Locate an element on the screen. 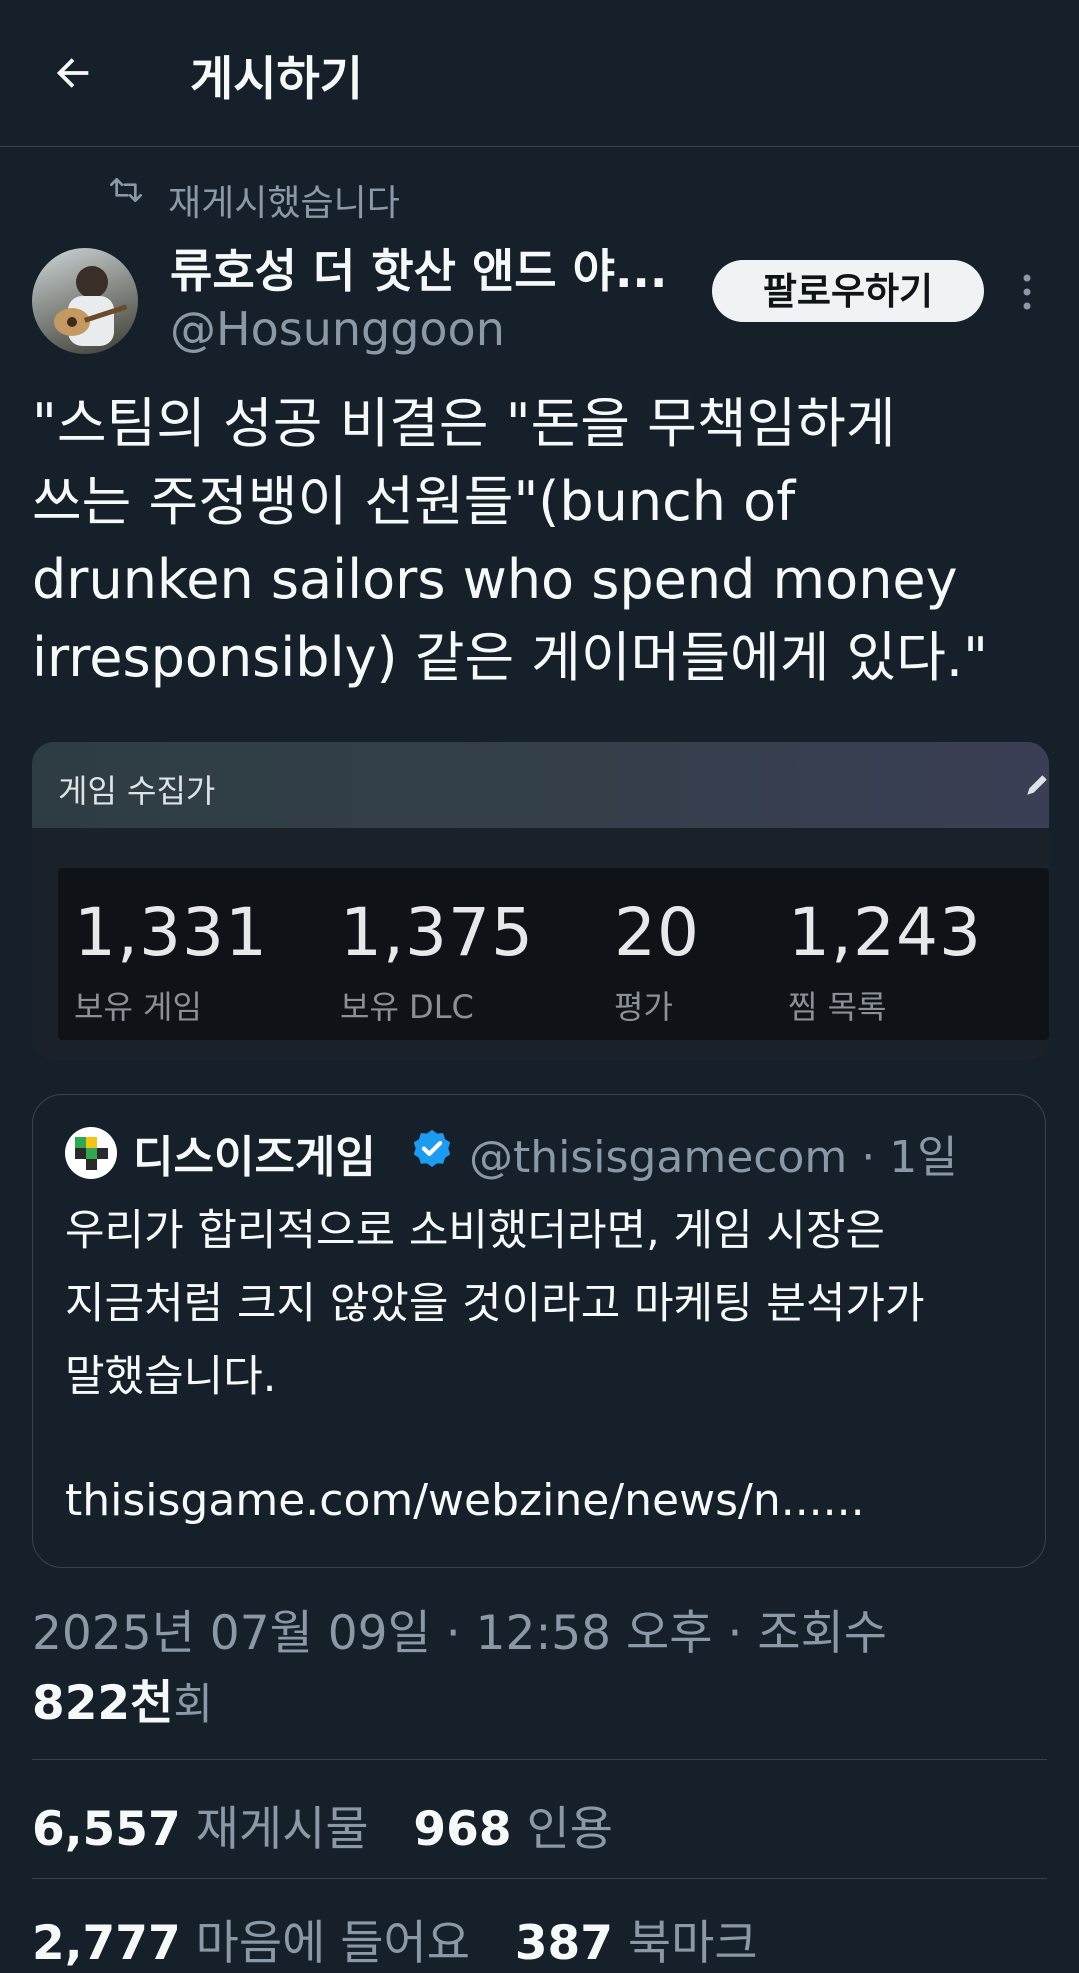 The height and width of the screenshot is (1973, 1079). stat-label: 보유 게임 is located at coordinates (138, 1007).